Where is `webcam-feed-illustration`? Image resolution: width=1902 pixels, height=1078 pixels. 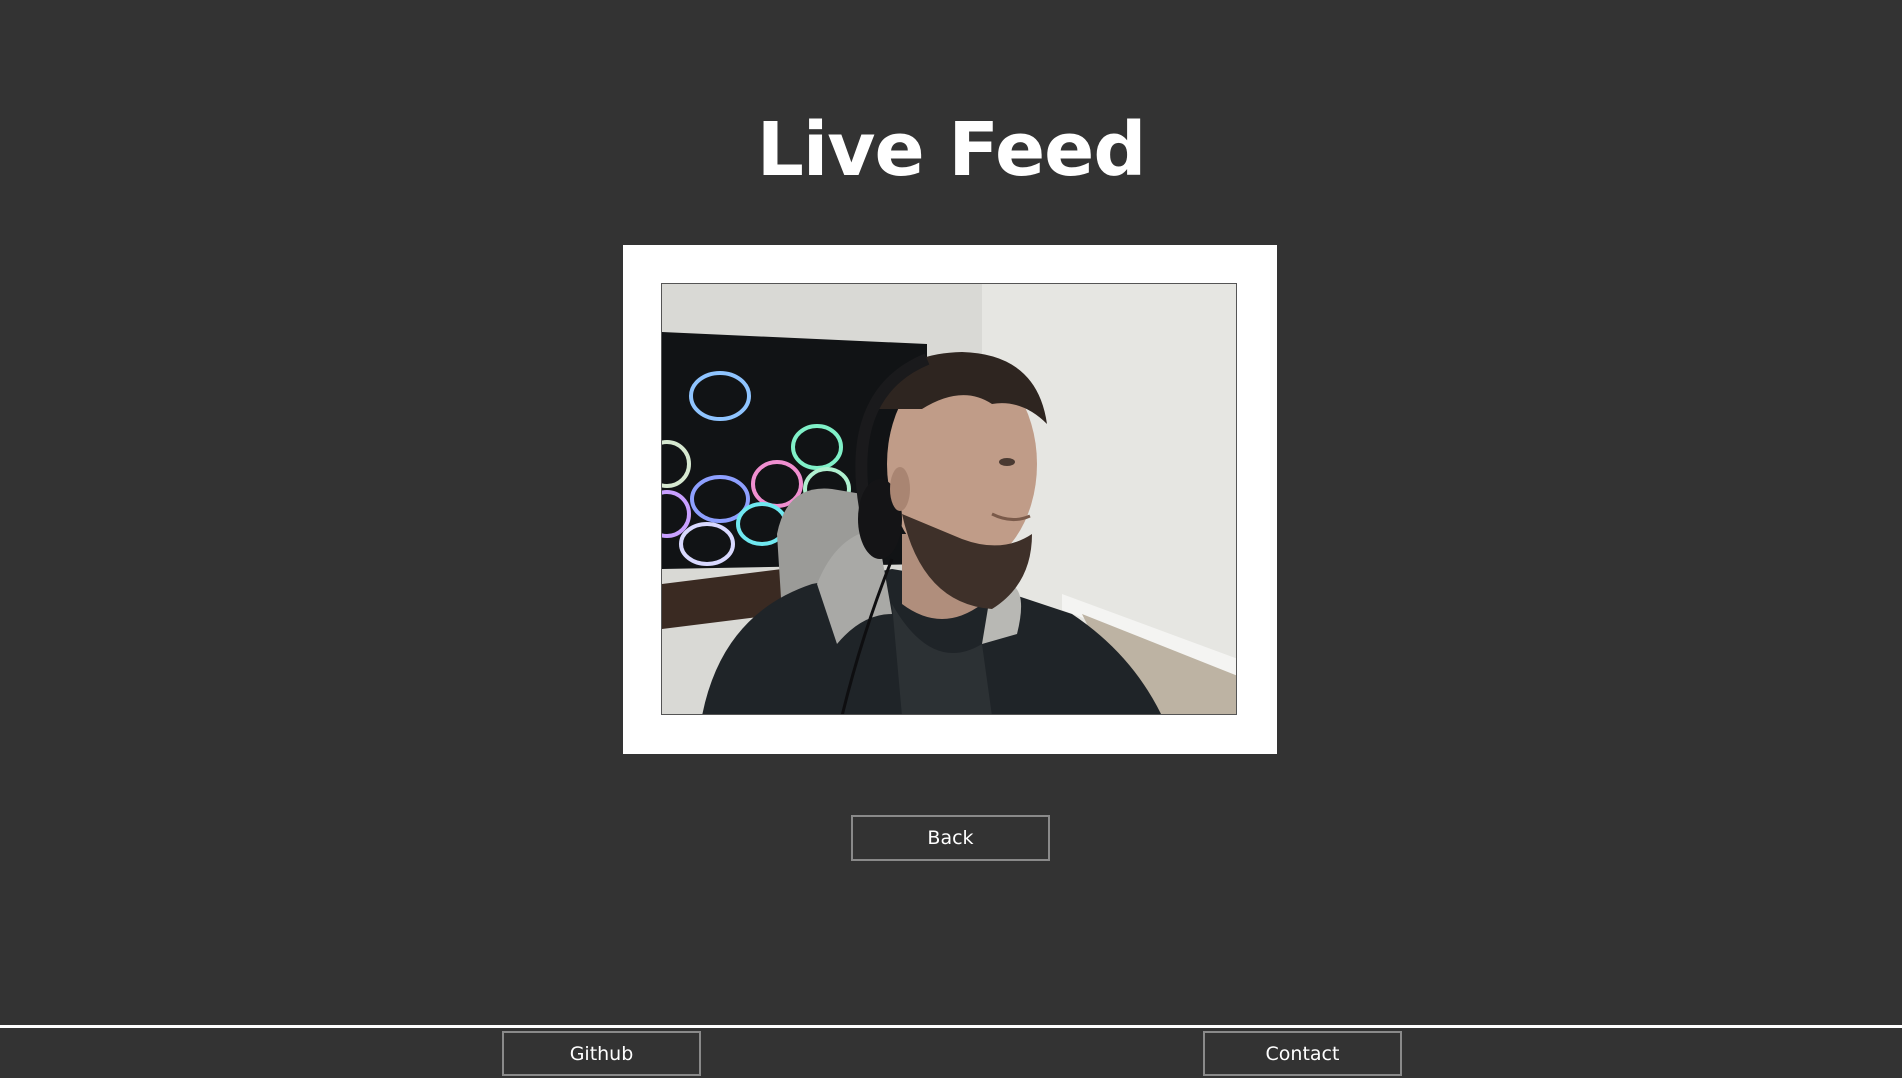 webcam-feed-illustration is located at coordinates (949, 499).